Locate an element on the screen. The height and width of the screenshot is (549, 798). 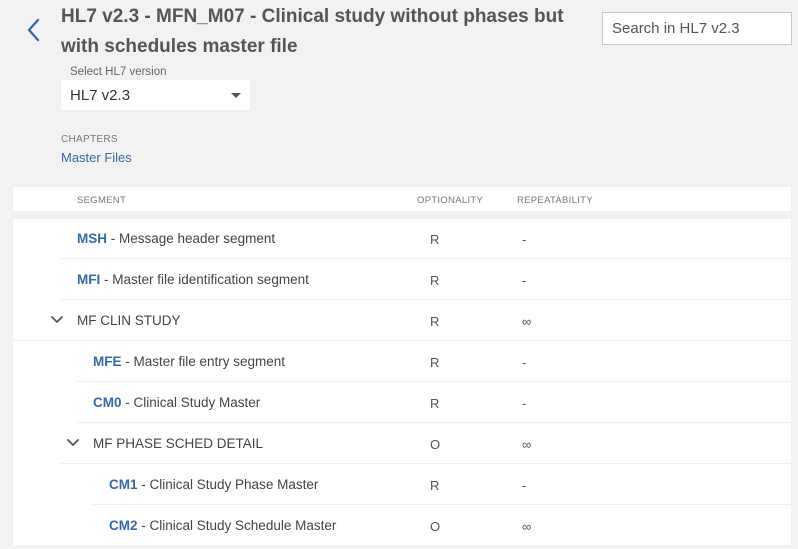
segment-cell: CM0 - Clinical Study Master is located at coordinates (176, 402).